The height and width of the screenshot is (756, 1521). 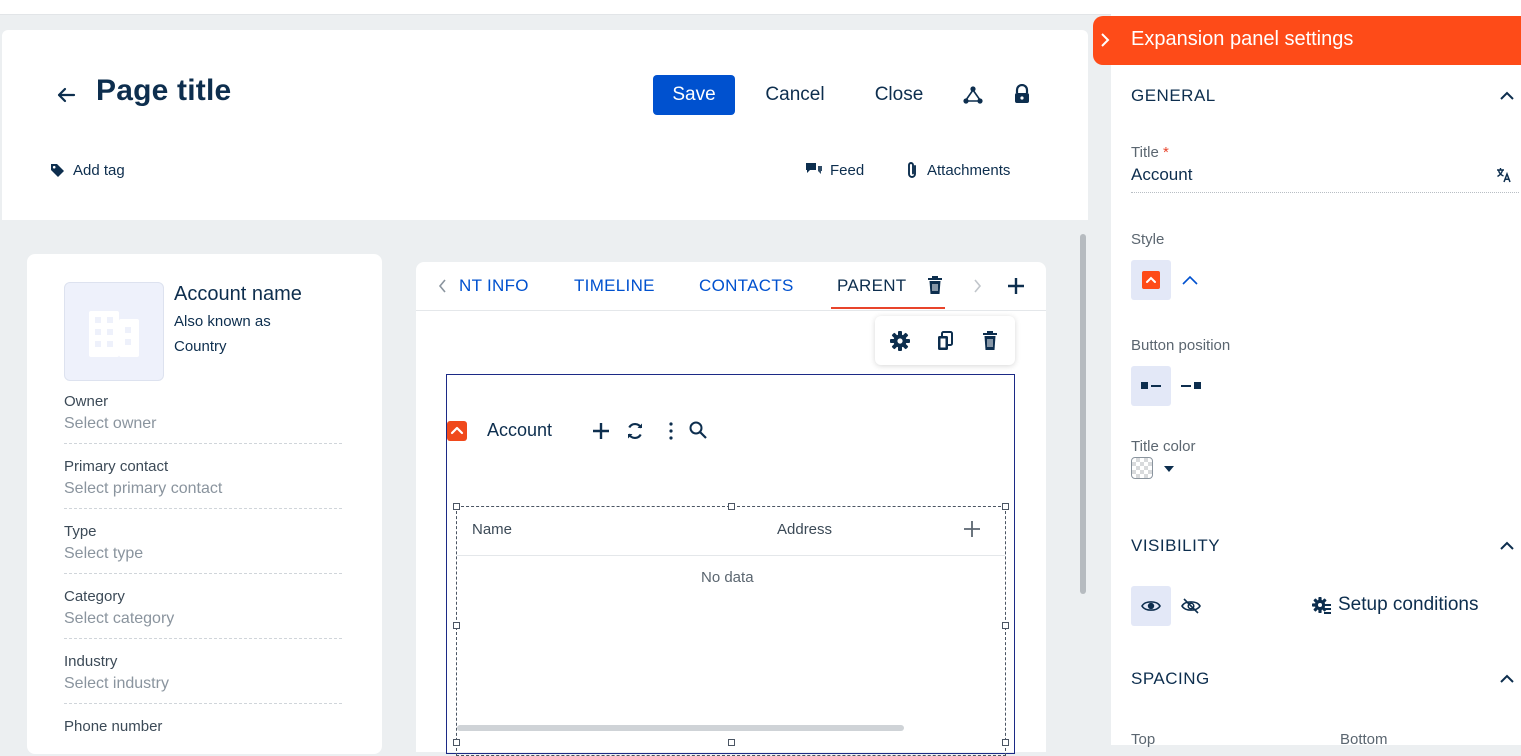 What do you see at coordinates (91, 661) in the screenshot?
I see `field-label: Industry` at bounding box center [91, 661].